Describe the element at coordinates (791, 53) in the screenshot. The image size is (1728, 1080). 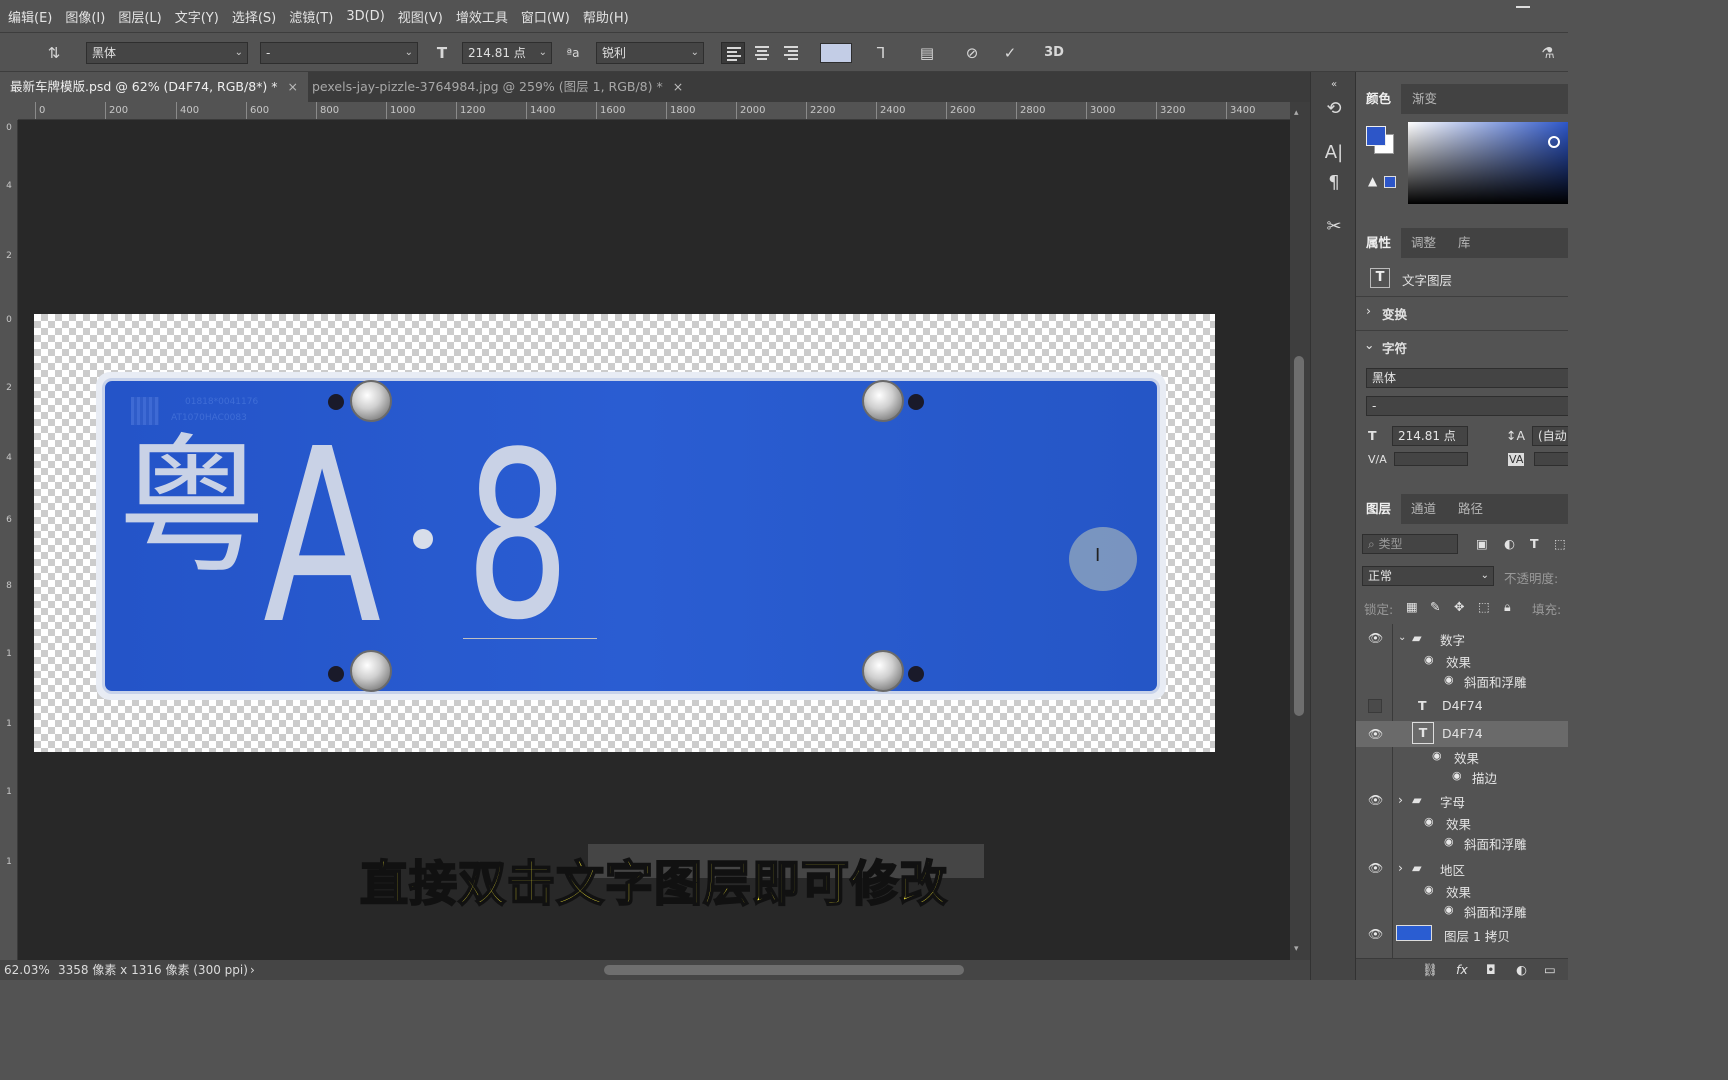
I see `align-right-button` at that location.